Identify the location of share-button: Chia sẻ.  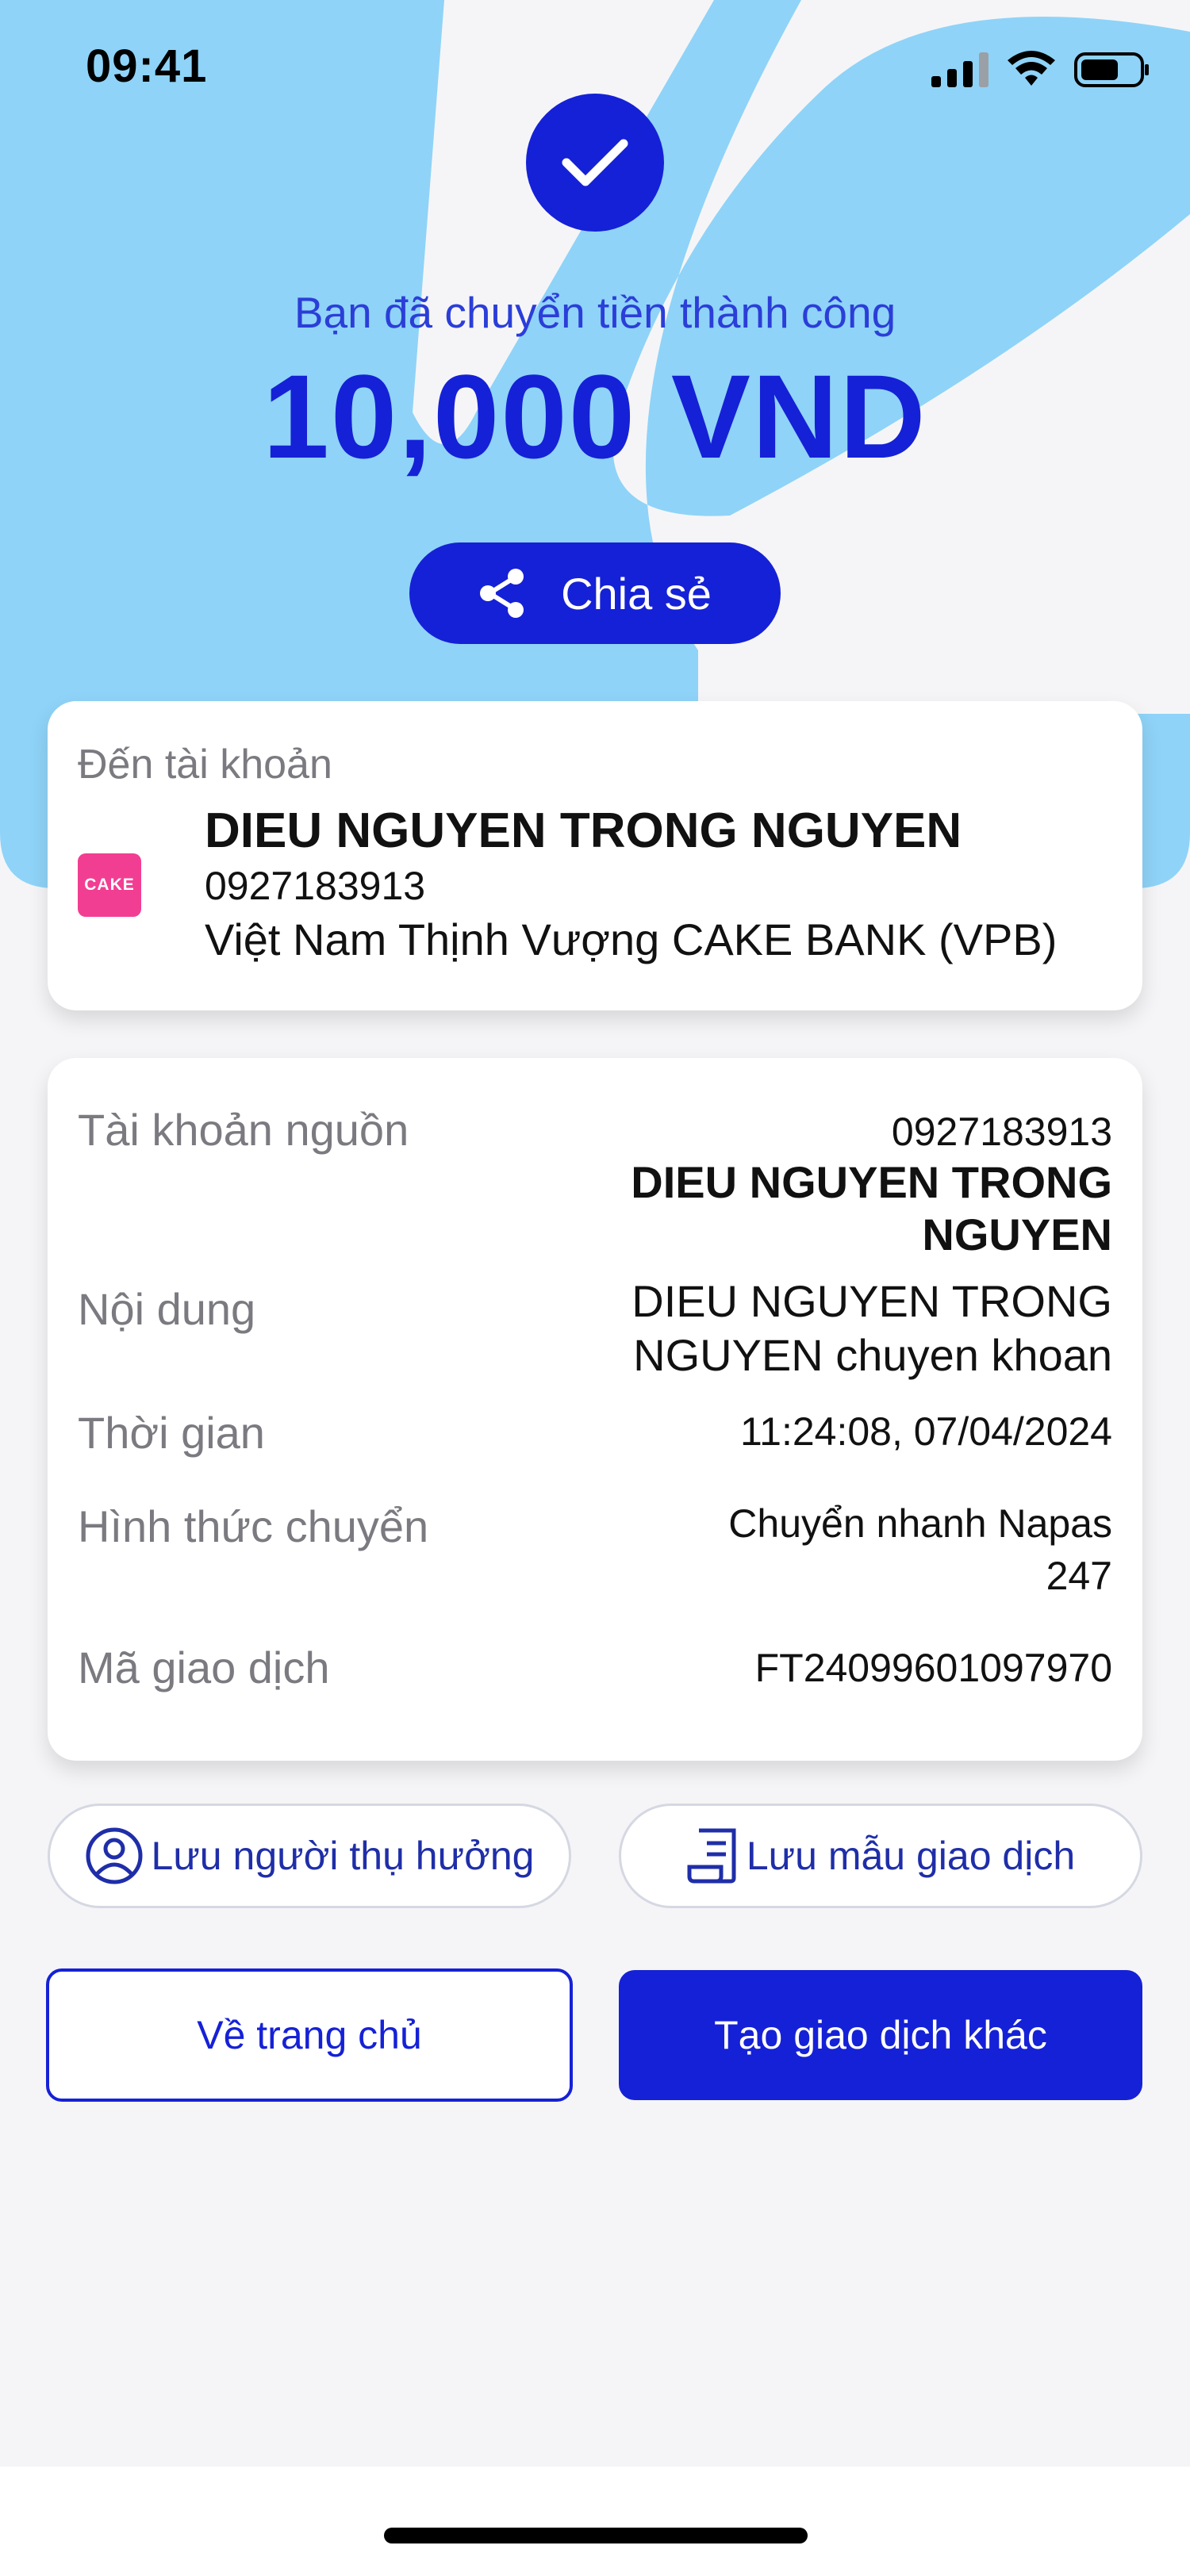
(595, 593).